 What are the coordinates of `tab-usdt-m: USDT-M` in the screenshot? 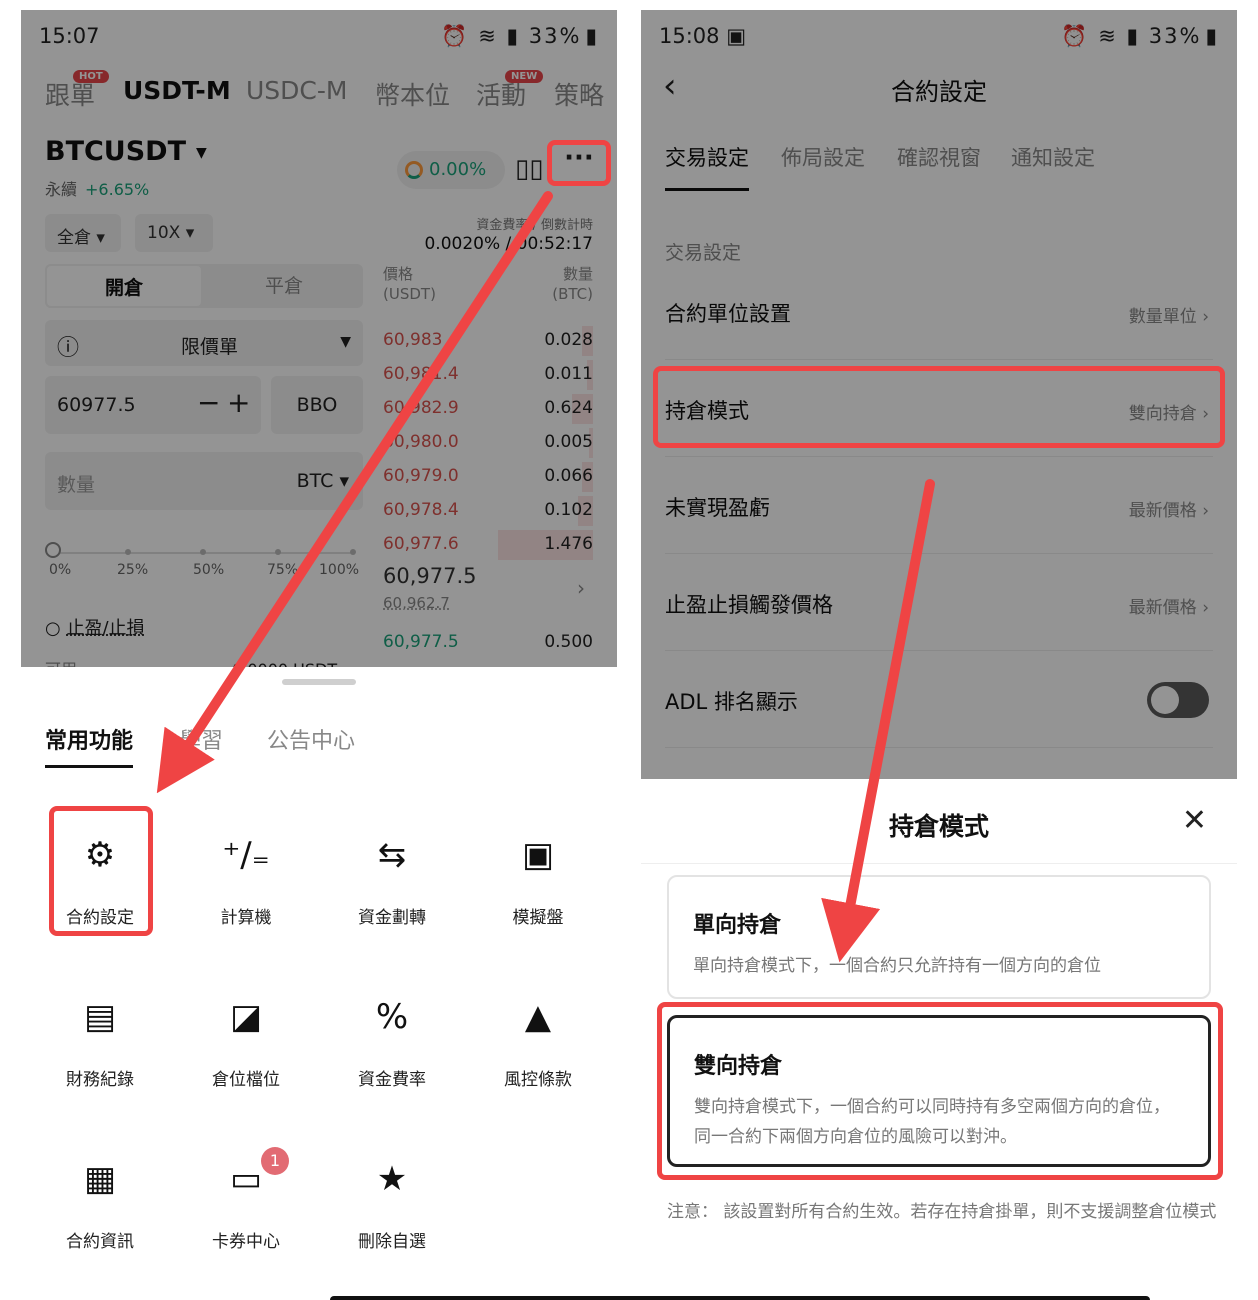 It's located at (177, 90).